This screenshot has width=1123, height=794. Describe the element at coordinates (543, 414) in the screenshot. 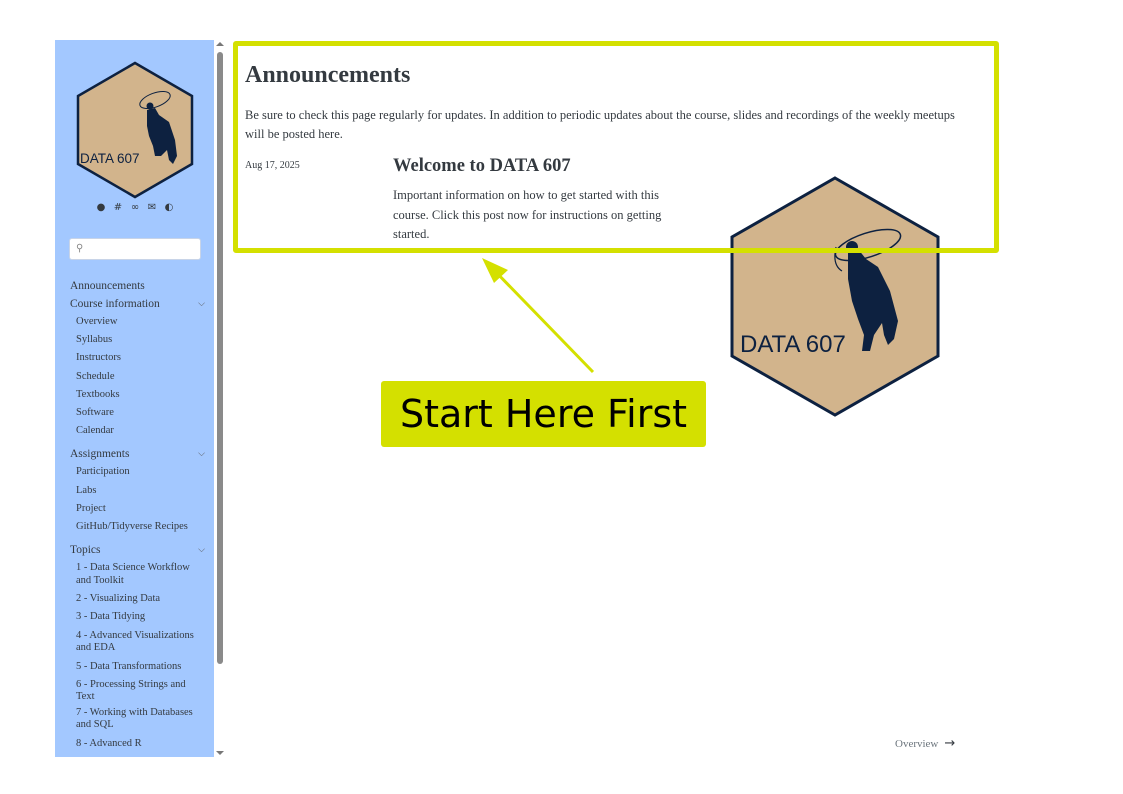

I see `start-here-callout: Start Here First` at that location.